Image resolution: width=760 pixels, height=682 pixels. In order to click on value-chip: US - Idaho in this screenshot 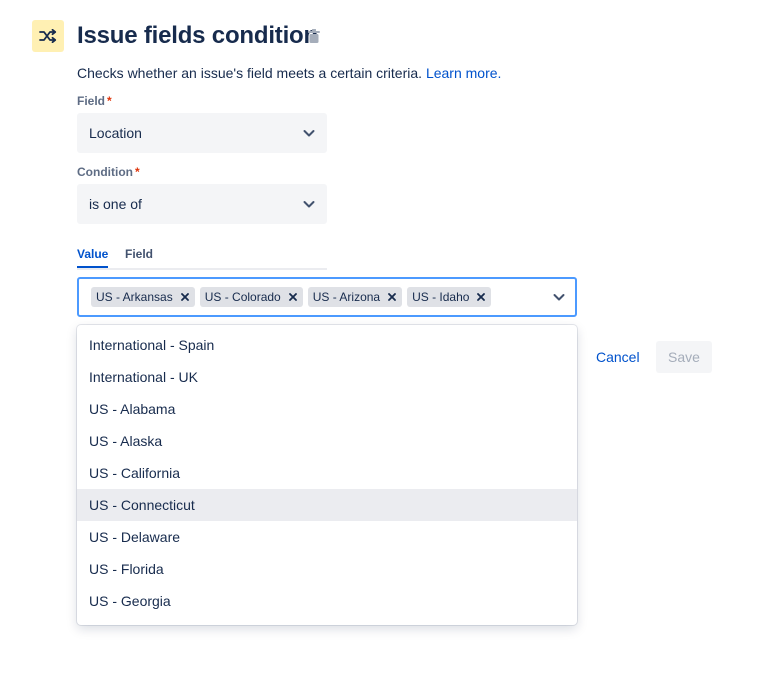, I will do `click(449, 297)`.